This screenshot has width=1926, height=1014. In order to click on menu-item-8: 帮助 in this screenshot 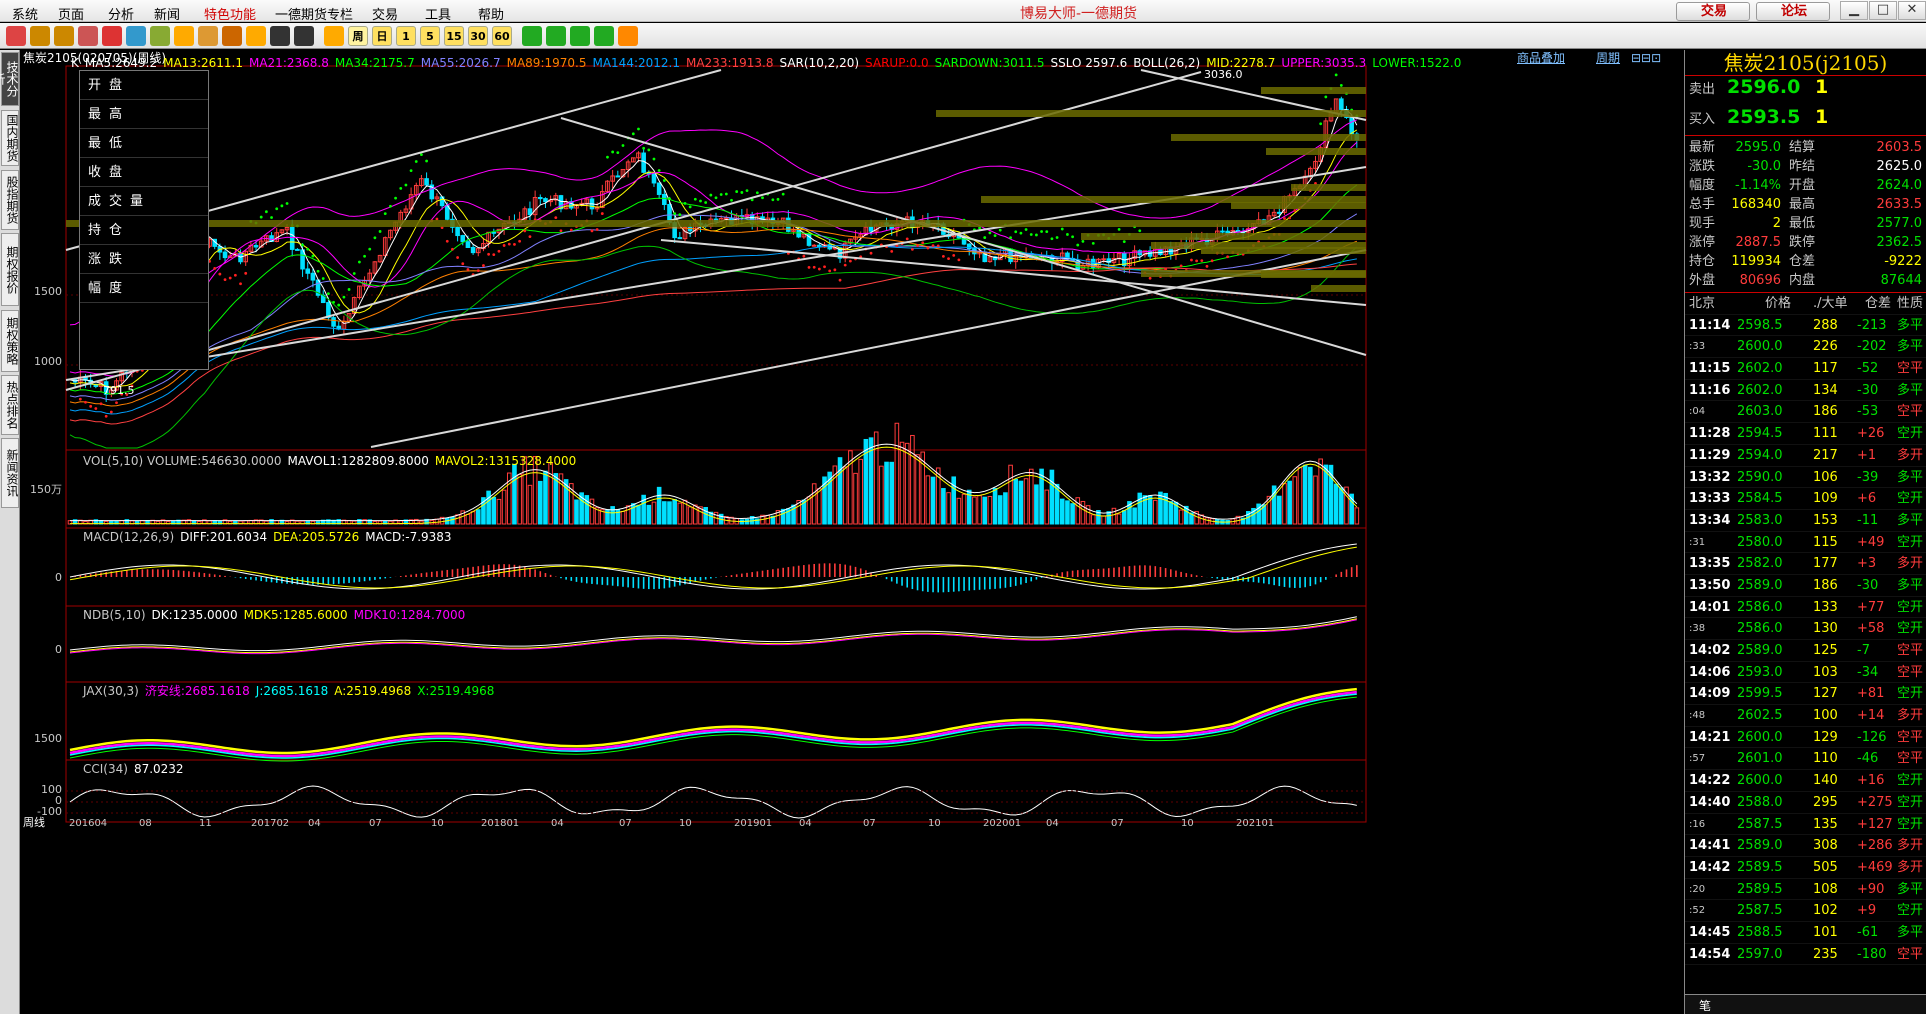, I will do `click(491, 13)`.